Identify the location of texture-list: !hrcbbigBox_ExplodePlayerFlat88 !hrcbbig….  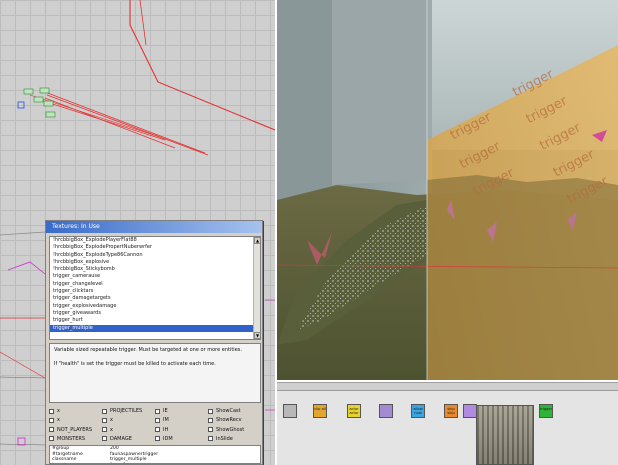
(155, 288).